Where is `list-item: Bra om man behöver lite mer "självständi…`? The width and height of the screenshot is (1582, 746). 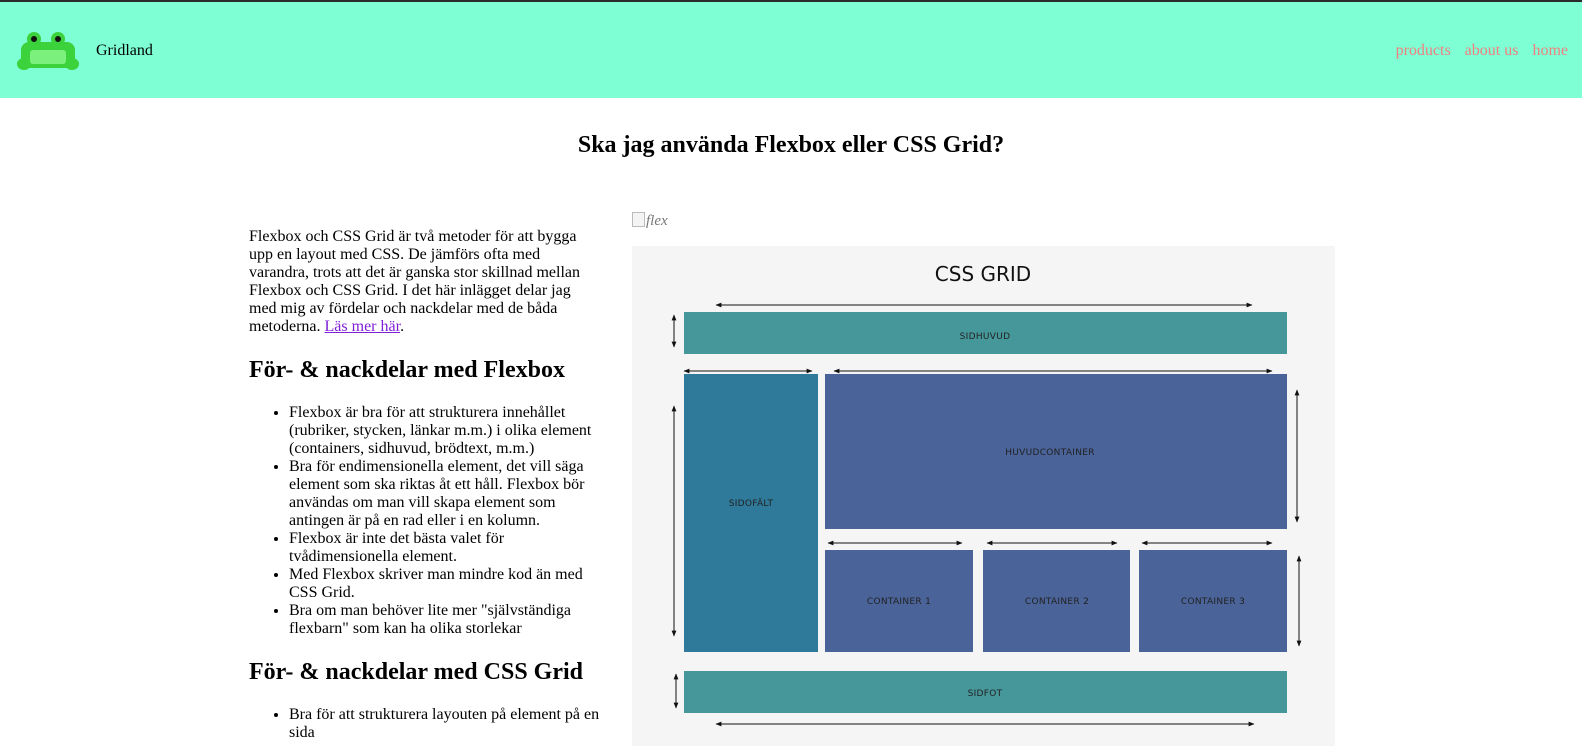 list-item: Bra om man behöver lite mer "självständi… is located at coordinates (445, 620).